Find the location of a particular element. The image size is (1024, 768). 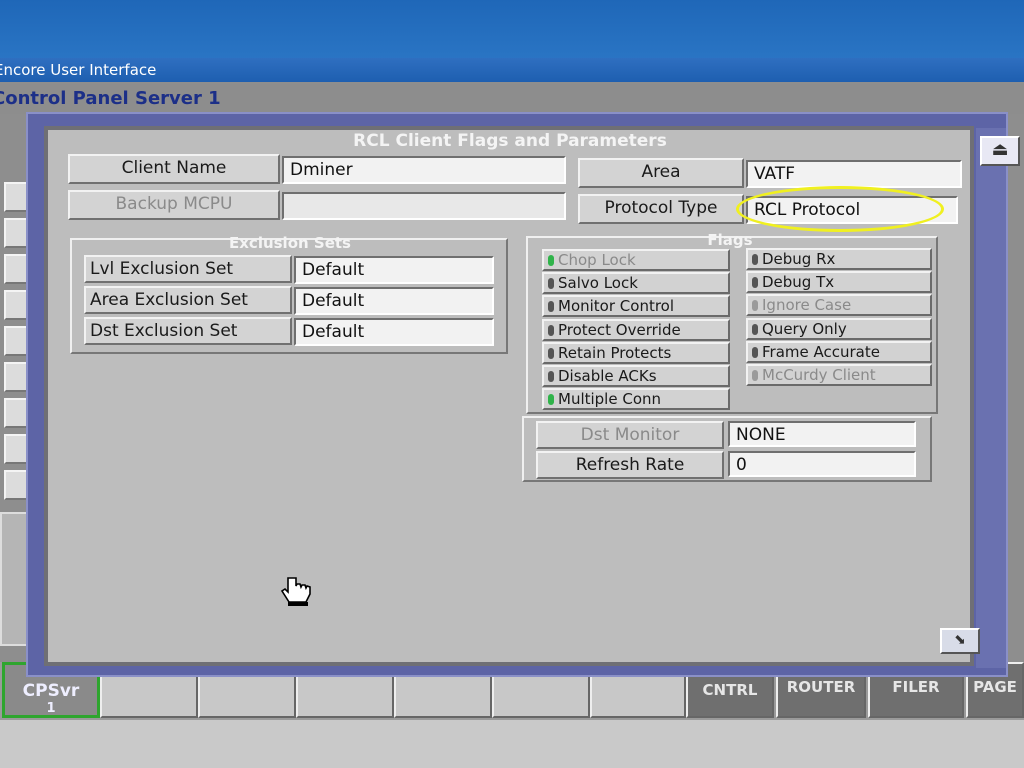

window-title: Encore User Interface is located at coordinates (78, 70).